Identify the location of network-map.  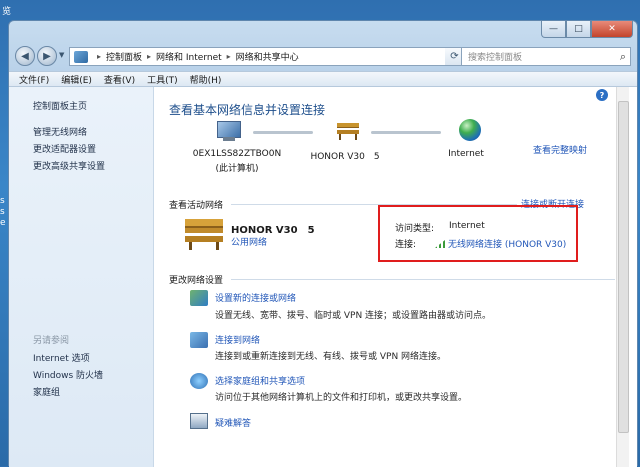
(330, 134).